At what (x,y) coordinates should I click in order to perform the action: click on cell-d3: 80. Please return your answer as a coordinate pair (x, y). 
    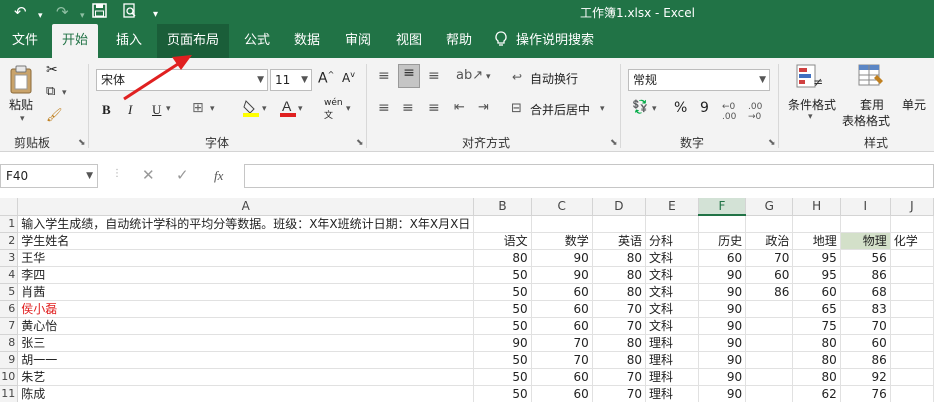
    Looking at the image, I should click on (619, 258).